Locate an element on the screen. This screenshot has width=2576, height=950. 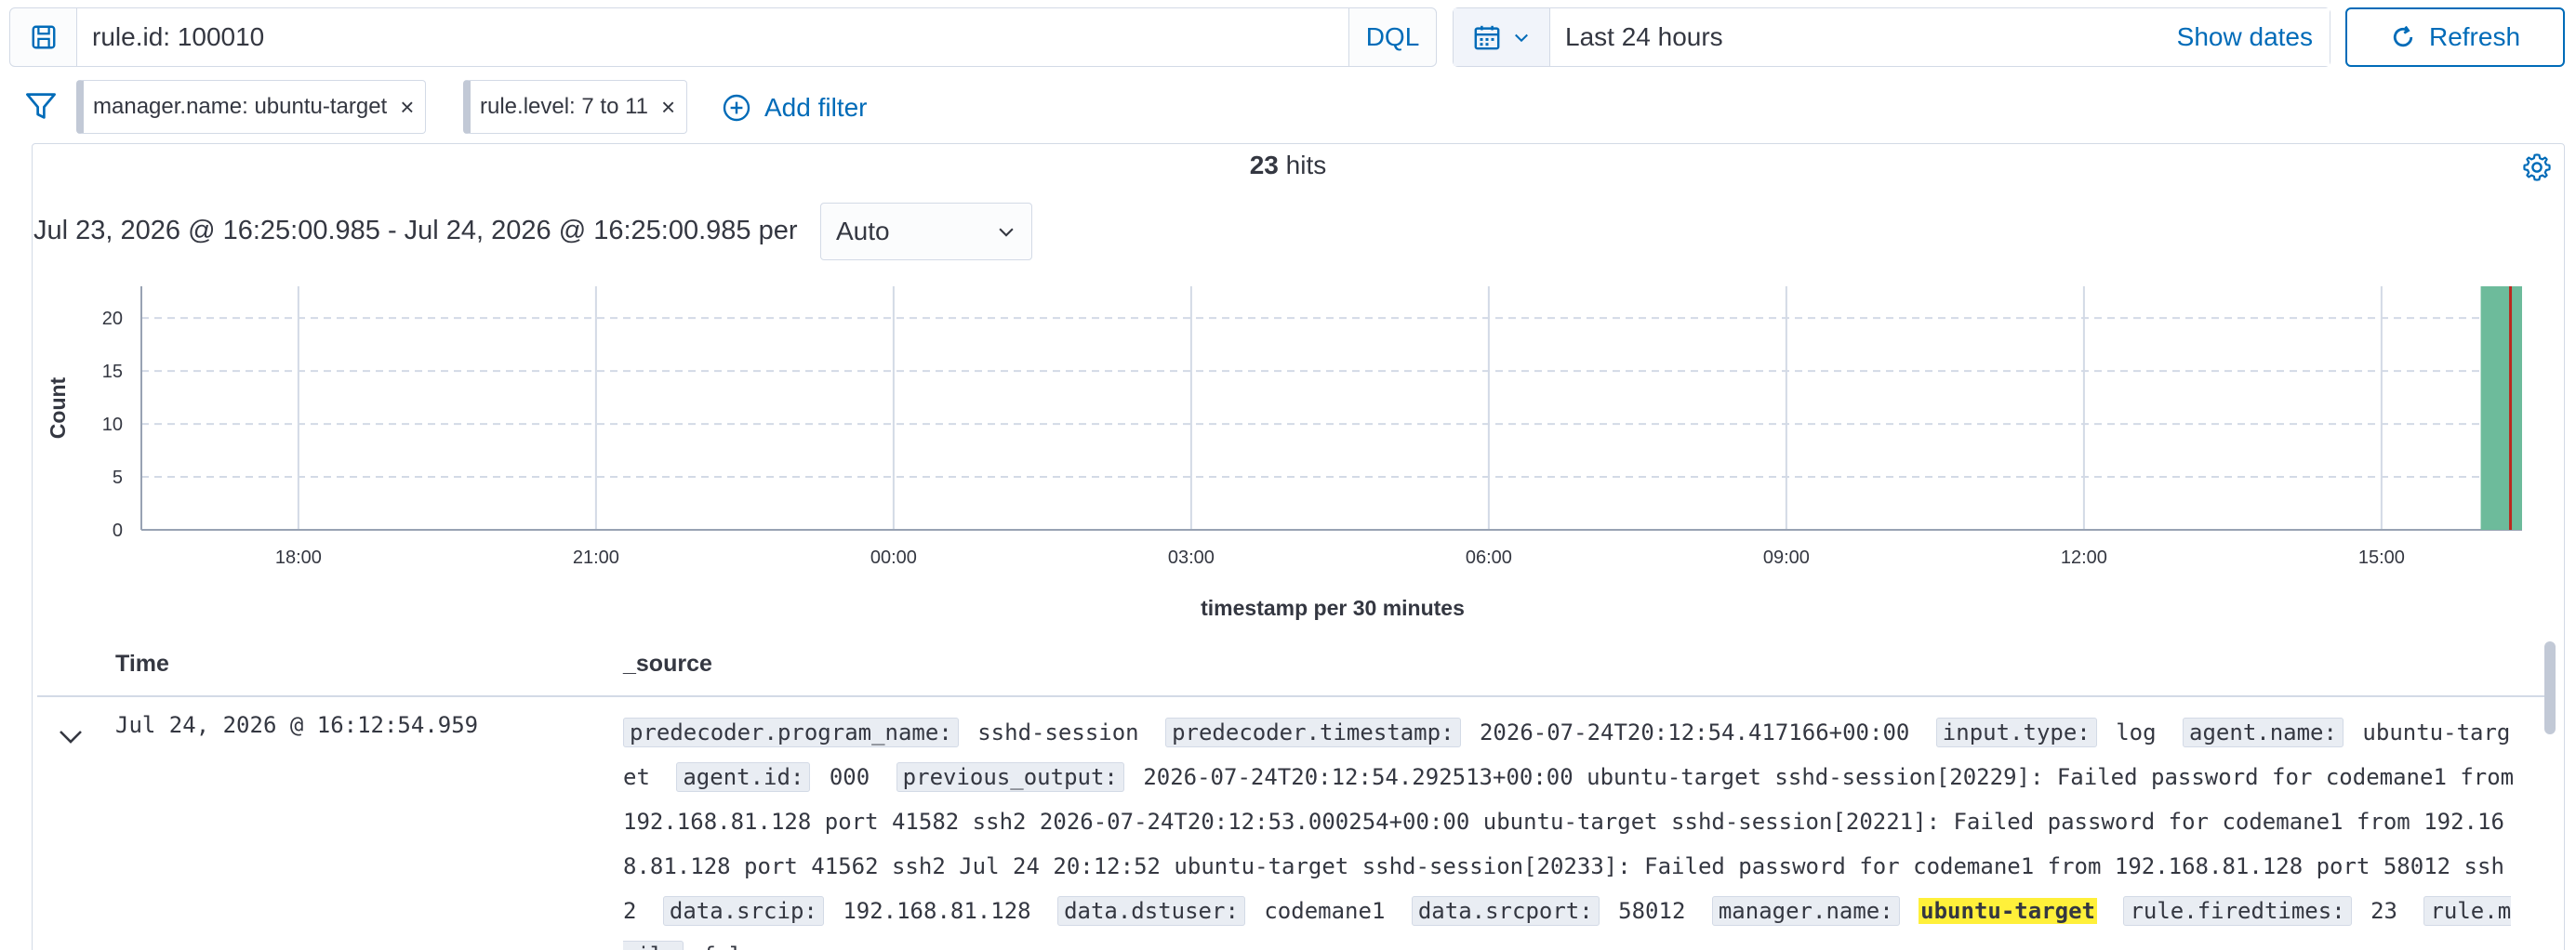
hits-count: 23 hits is located at coordinates (1288, 165).